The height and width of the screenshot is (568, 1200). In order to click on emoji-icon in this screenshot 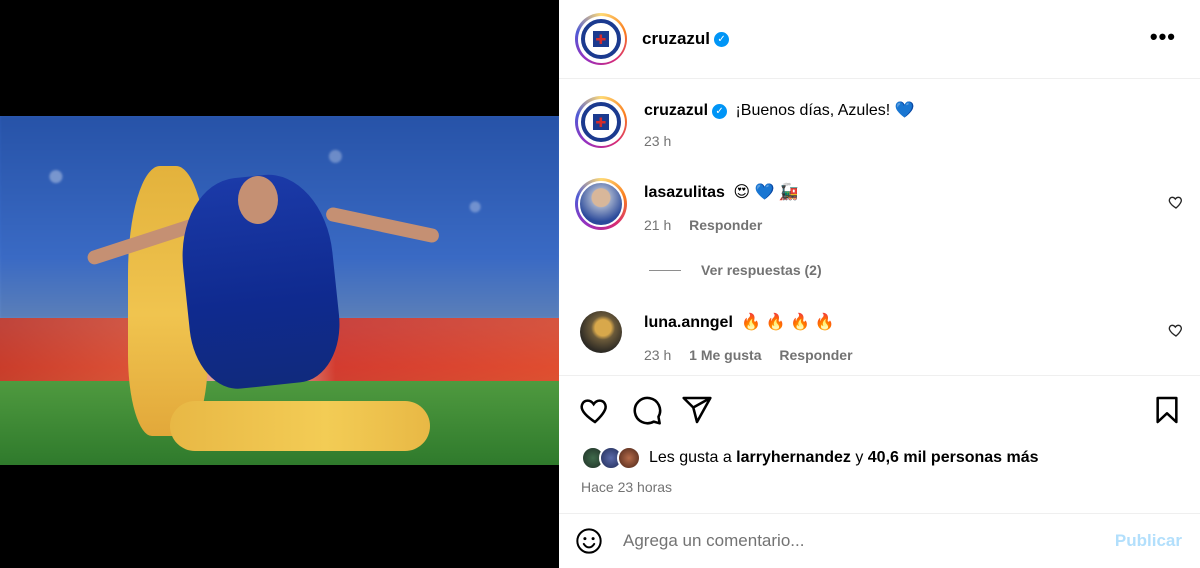, I will do `click(589, 541)`.